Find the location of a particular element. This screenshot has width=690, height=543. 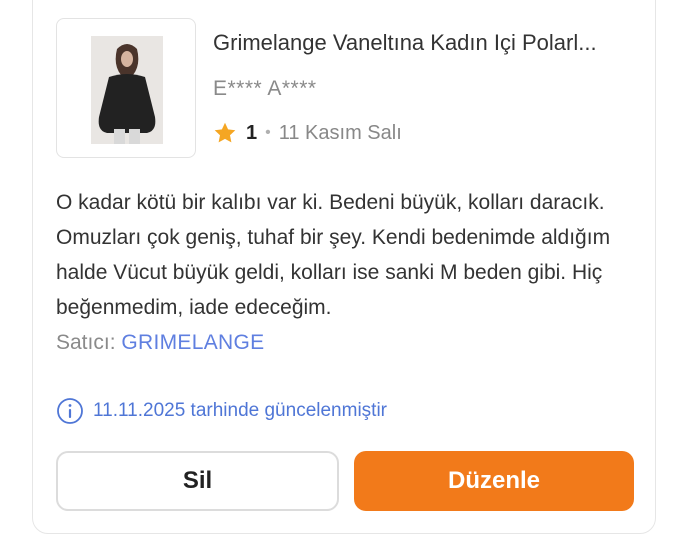

review-date: 11 Kasım Salı is located at coordinates (340, 132).